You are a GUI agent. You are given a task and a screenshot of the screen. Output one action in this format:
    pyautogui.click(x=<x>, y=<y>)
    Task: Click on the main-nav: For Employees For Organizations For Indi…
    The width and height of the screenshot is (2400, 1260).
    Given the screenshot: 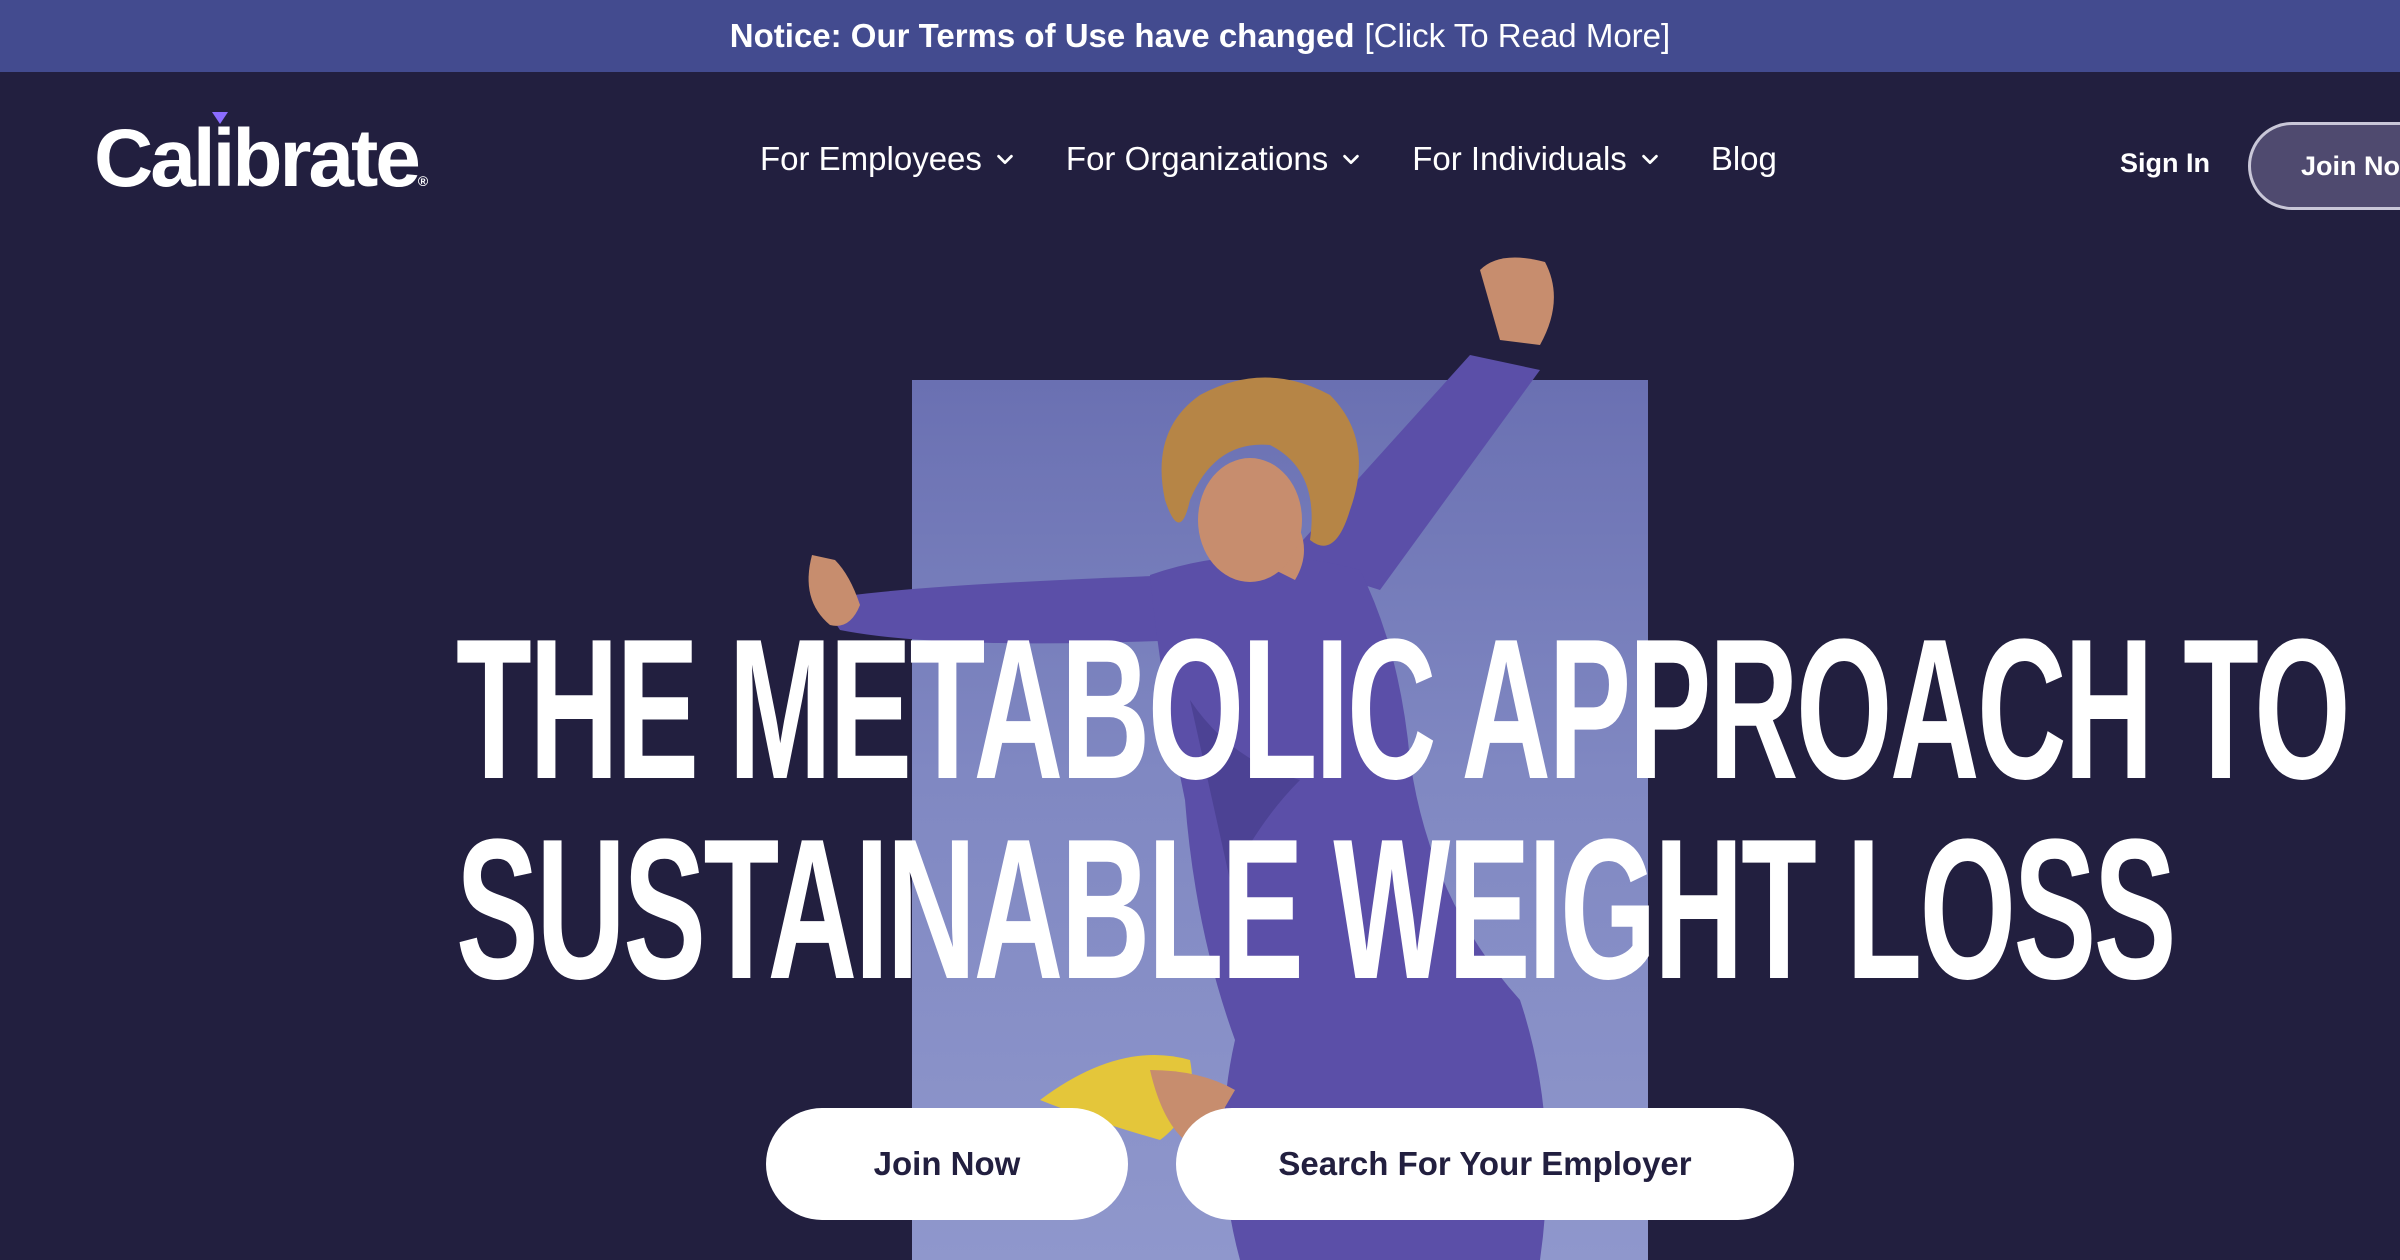 What is the action you would take?
    pyautogui.click(x=1268, y=159)
    